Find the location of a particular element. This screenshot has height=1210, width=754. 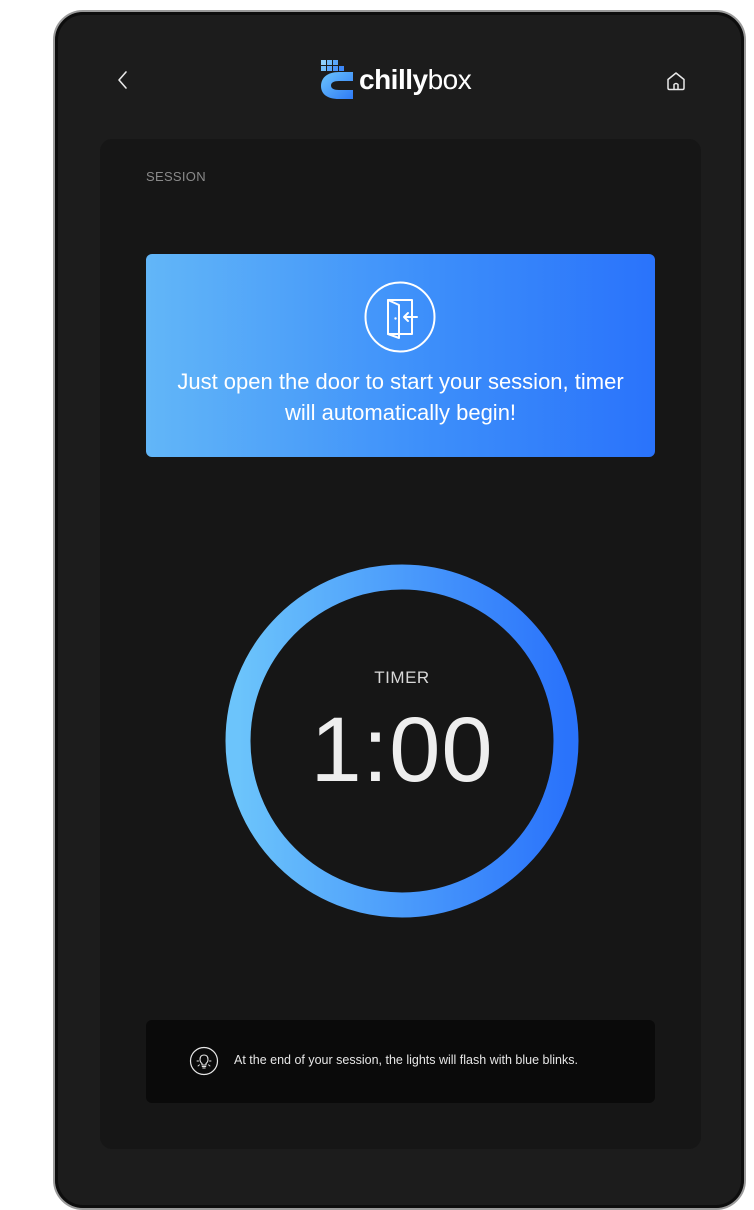

timer-dial: TIMER 1:00 is located at coordinates (402, 741).